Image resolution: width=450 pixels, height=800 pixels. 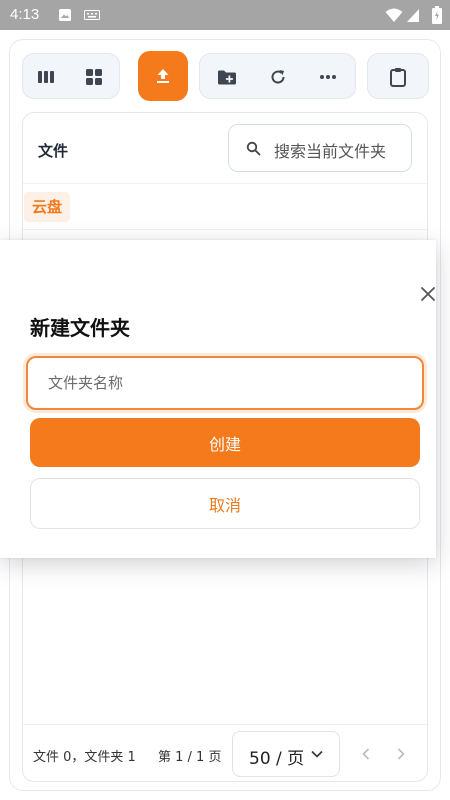 I want to click on chevron-left-icon, so click(x=366, y=754).